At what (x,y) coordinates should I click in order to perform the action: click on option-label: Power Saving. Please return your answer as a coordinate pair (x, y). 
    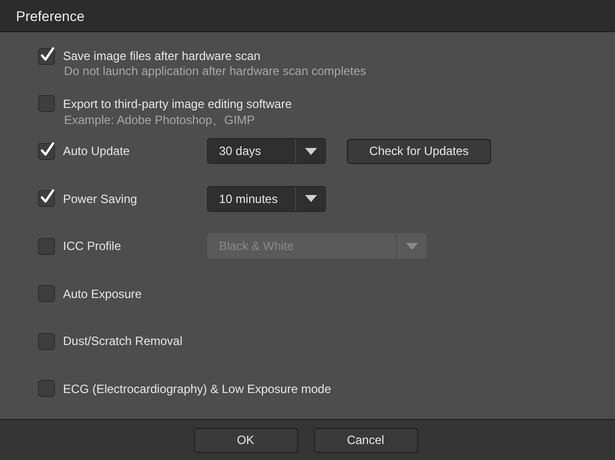
    Looking at the image, I should click on (100, 199).